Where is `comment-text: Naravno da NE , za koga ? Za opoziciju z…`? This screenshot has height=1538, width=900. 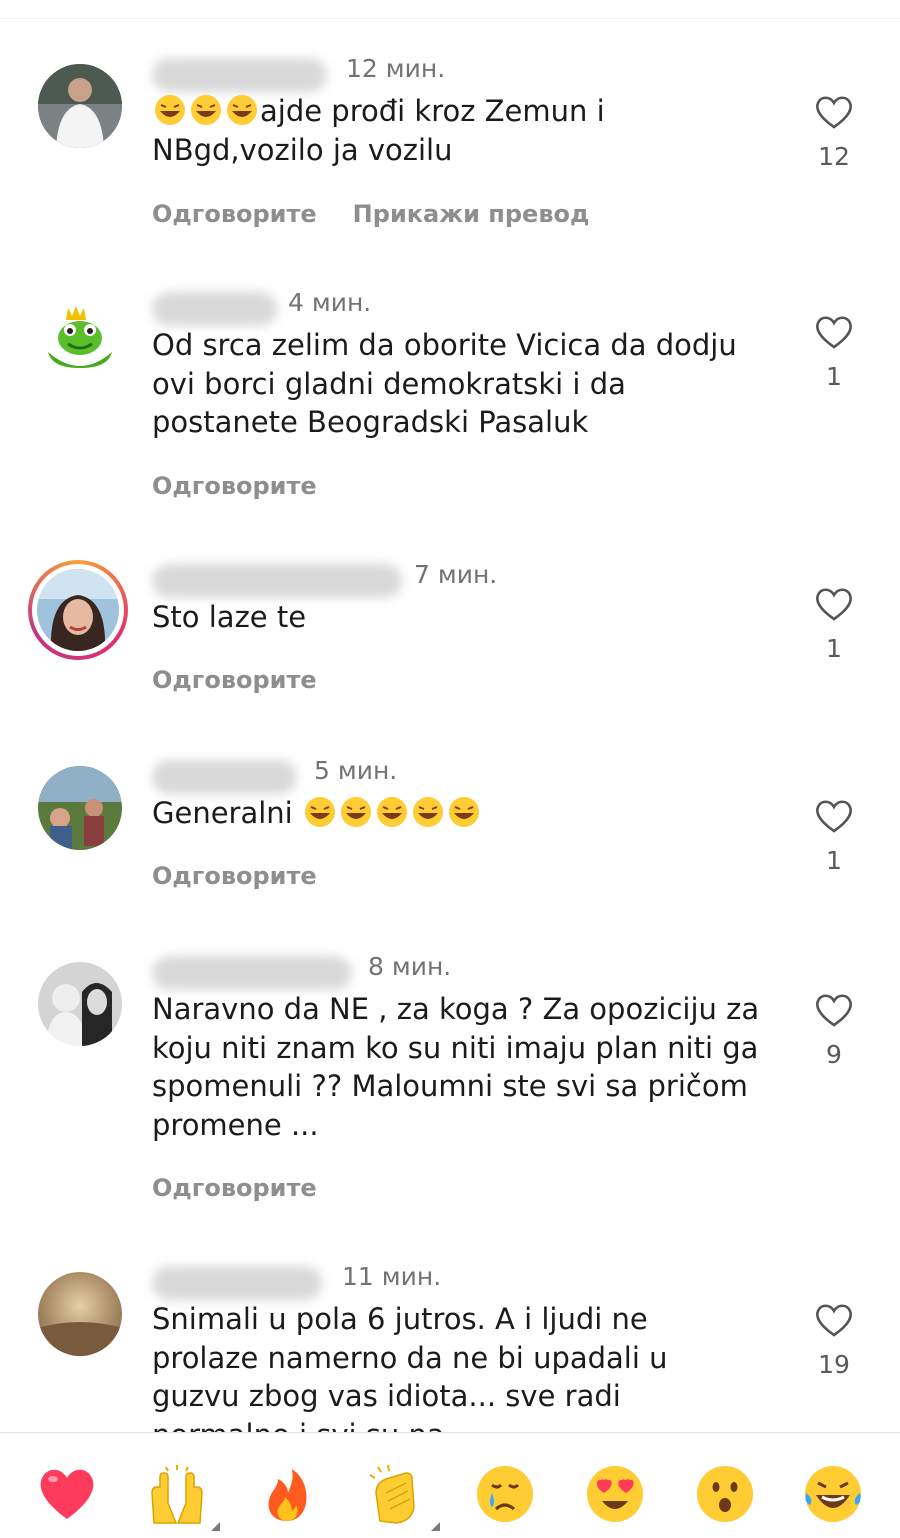
comment-text: Naravno da NE , za koga ? Za opoziciju z… is located at coordinates (456, 1067).